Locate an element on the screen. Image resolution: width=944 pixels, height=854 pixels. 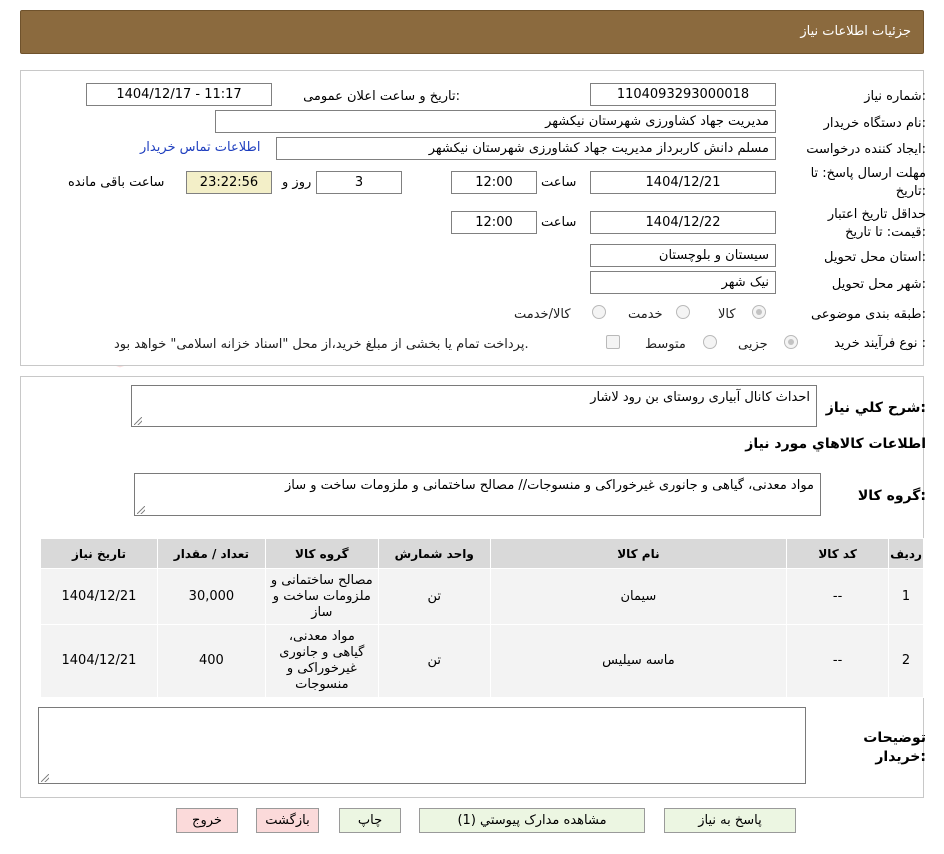
column-header-row-number: رديف is located at coordinates (906, 553).